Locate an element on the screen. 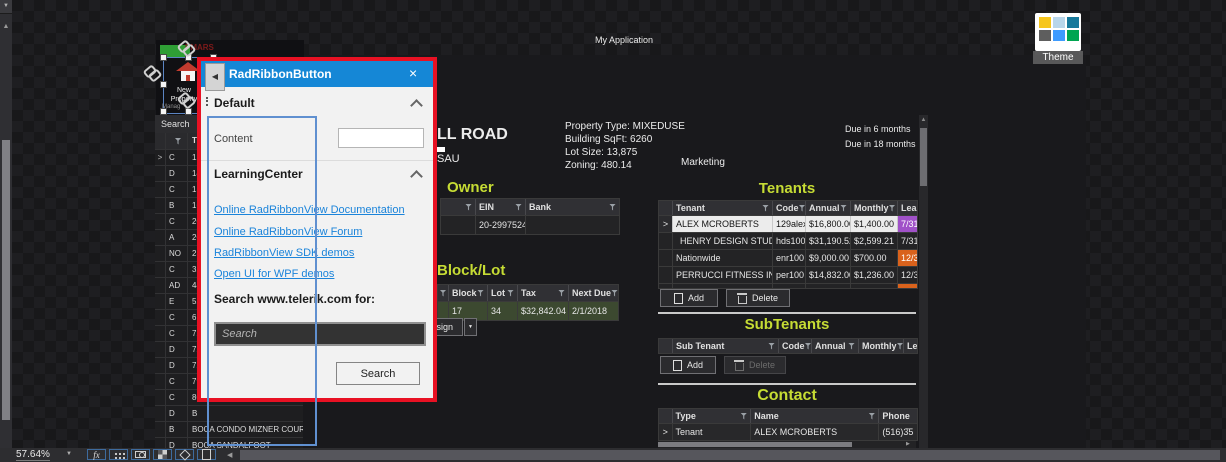 This screenshot has width=1226, height=462. owner-col-indicator is located at coordinates (458, 207).